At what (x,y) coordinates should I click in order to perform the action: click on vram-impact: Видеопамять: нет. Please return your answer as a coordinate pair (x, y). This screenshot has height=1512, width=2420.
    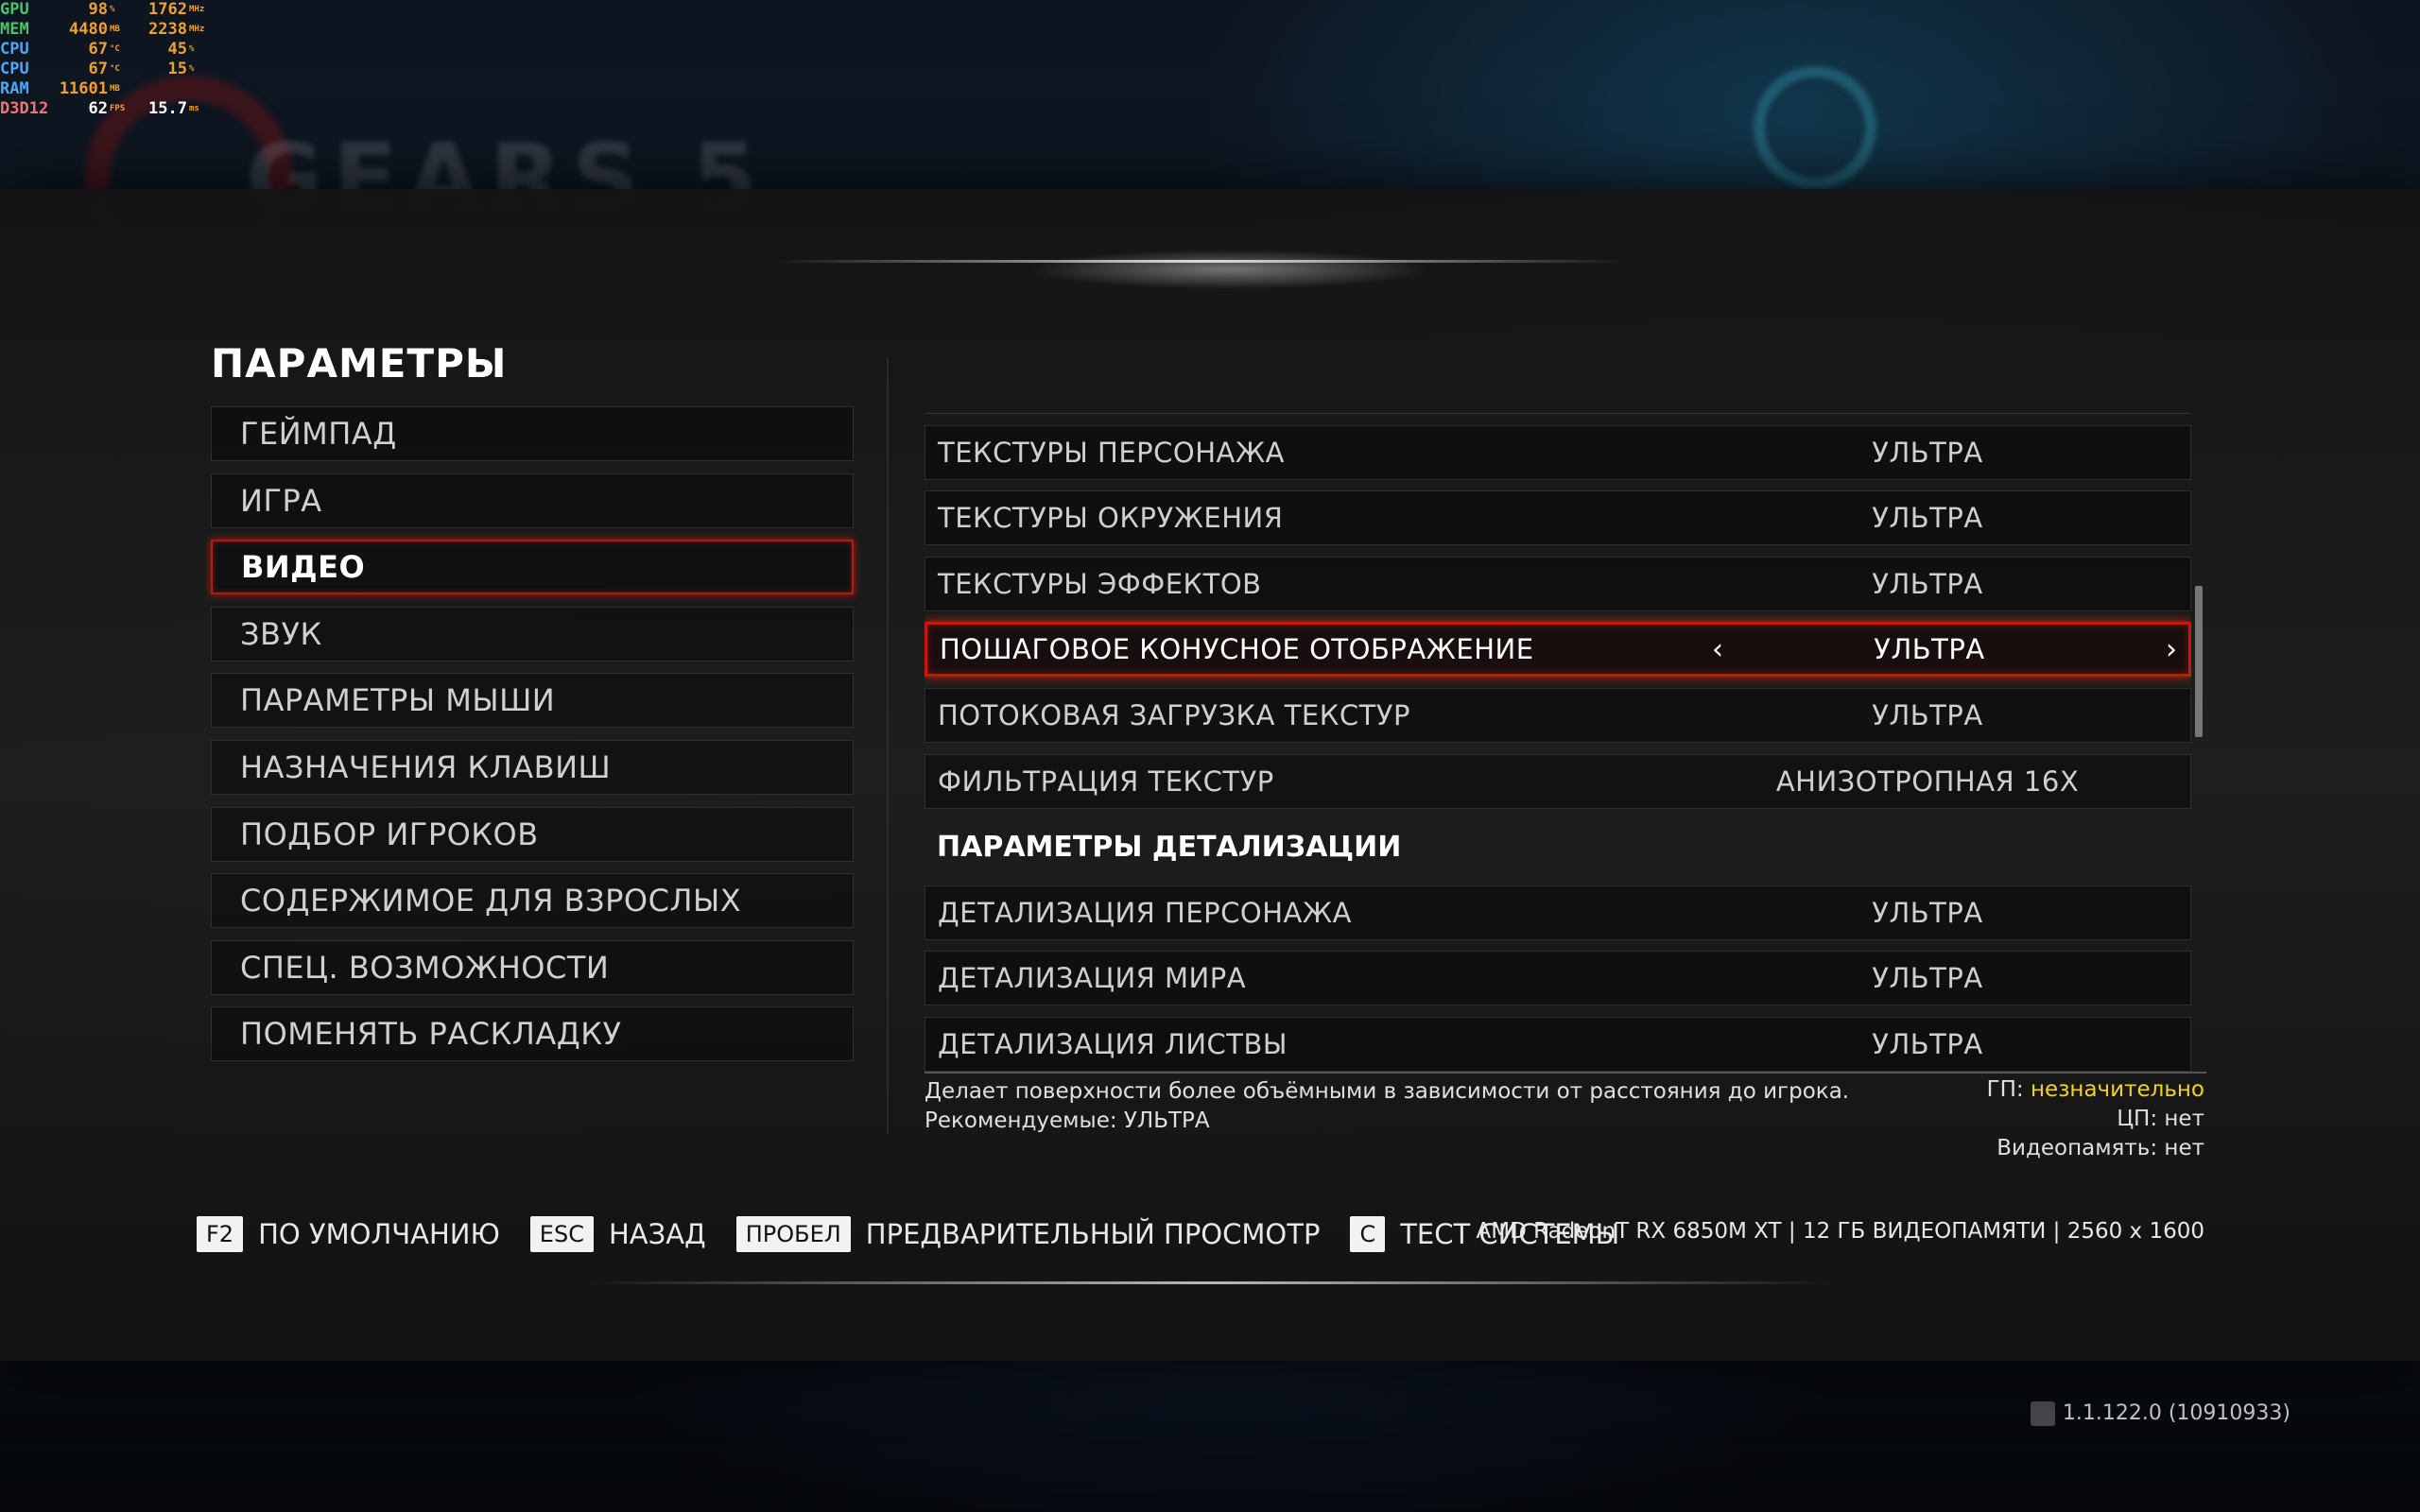
    Looking at the image, I should click on (2100, 1148).